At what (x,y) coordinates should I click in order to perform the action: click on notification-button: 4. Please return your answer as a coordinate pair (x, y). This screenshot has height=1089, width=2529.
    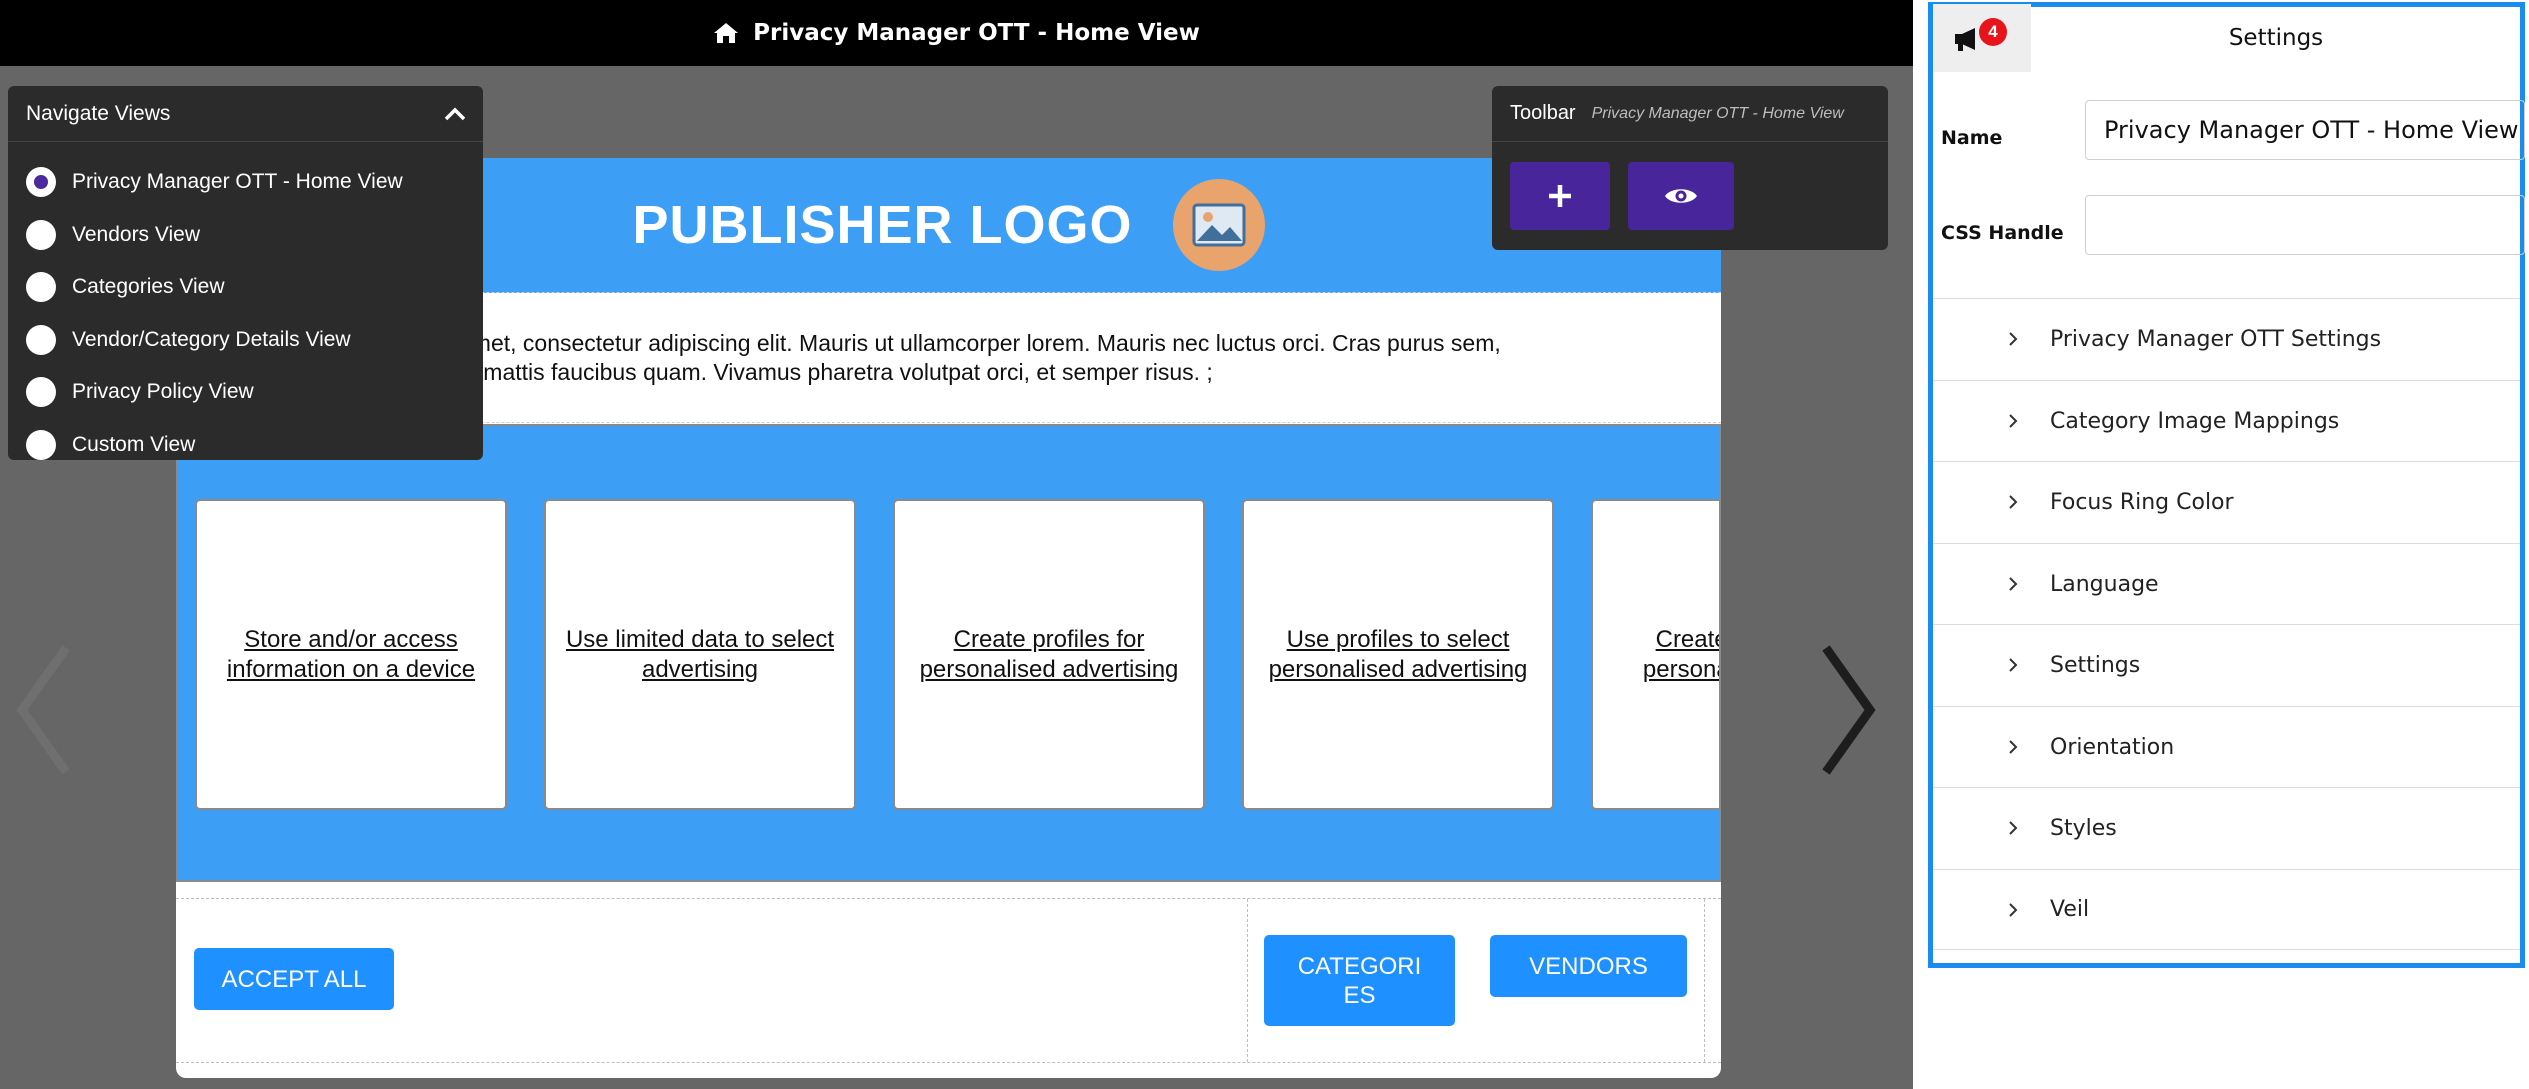
    Looking at the image, I should click on (1982, 38).